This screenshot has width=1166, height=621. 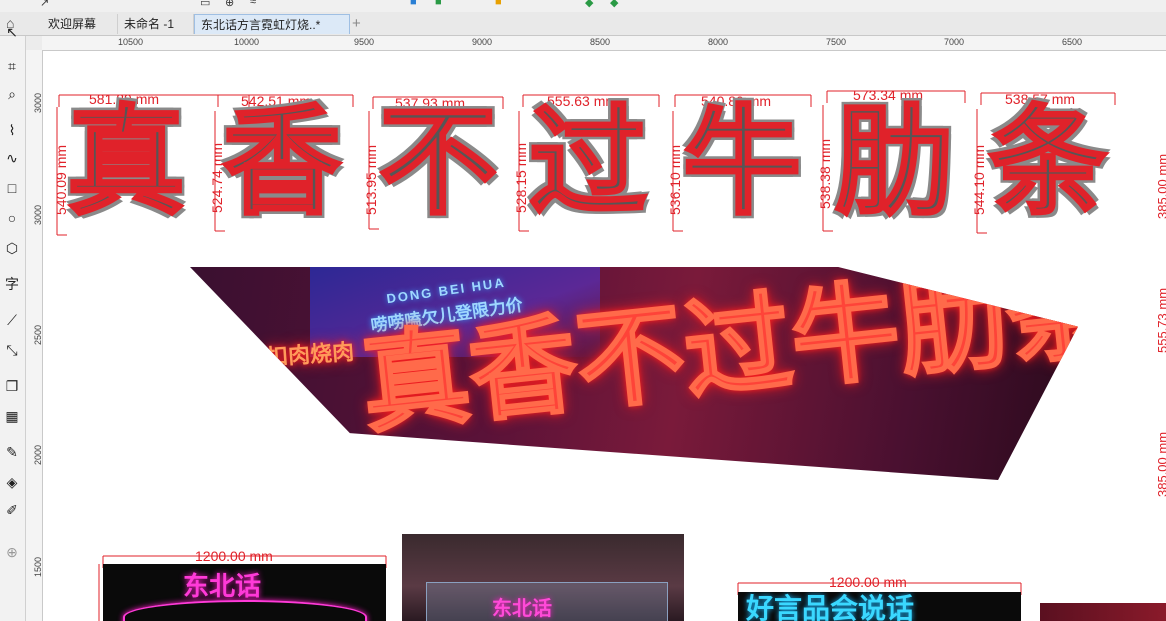 I want to click on neon-text: 扣肉烧肉, so click(x=310, y=354).